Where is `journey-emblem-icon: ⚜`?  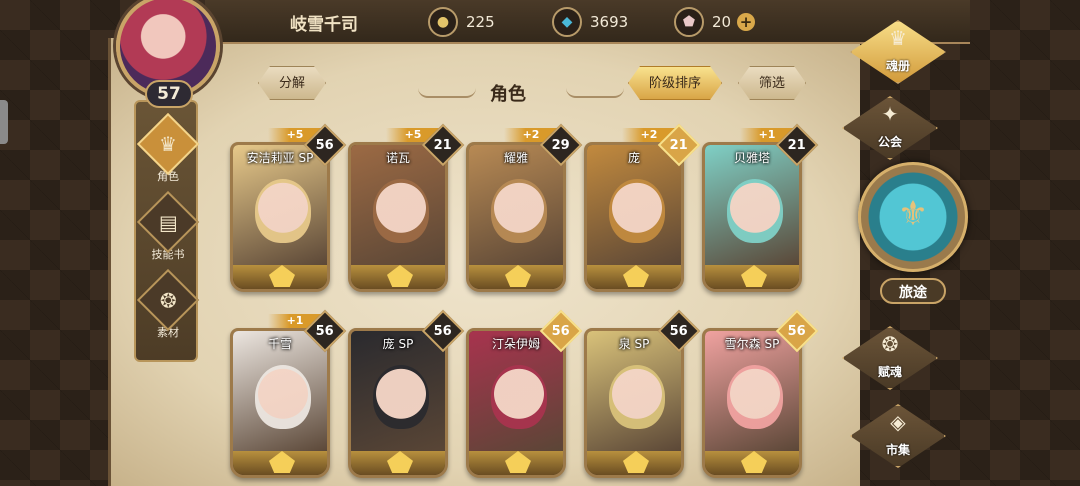 journey-emblem-icon: ⚜ is located at coordinates (913, 214).